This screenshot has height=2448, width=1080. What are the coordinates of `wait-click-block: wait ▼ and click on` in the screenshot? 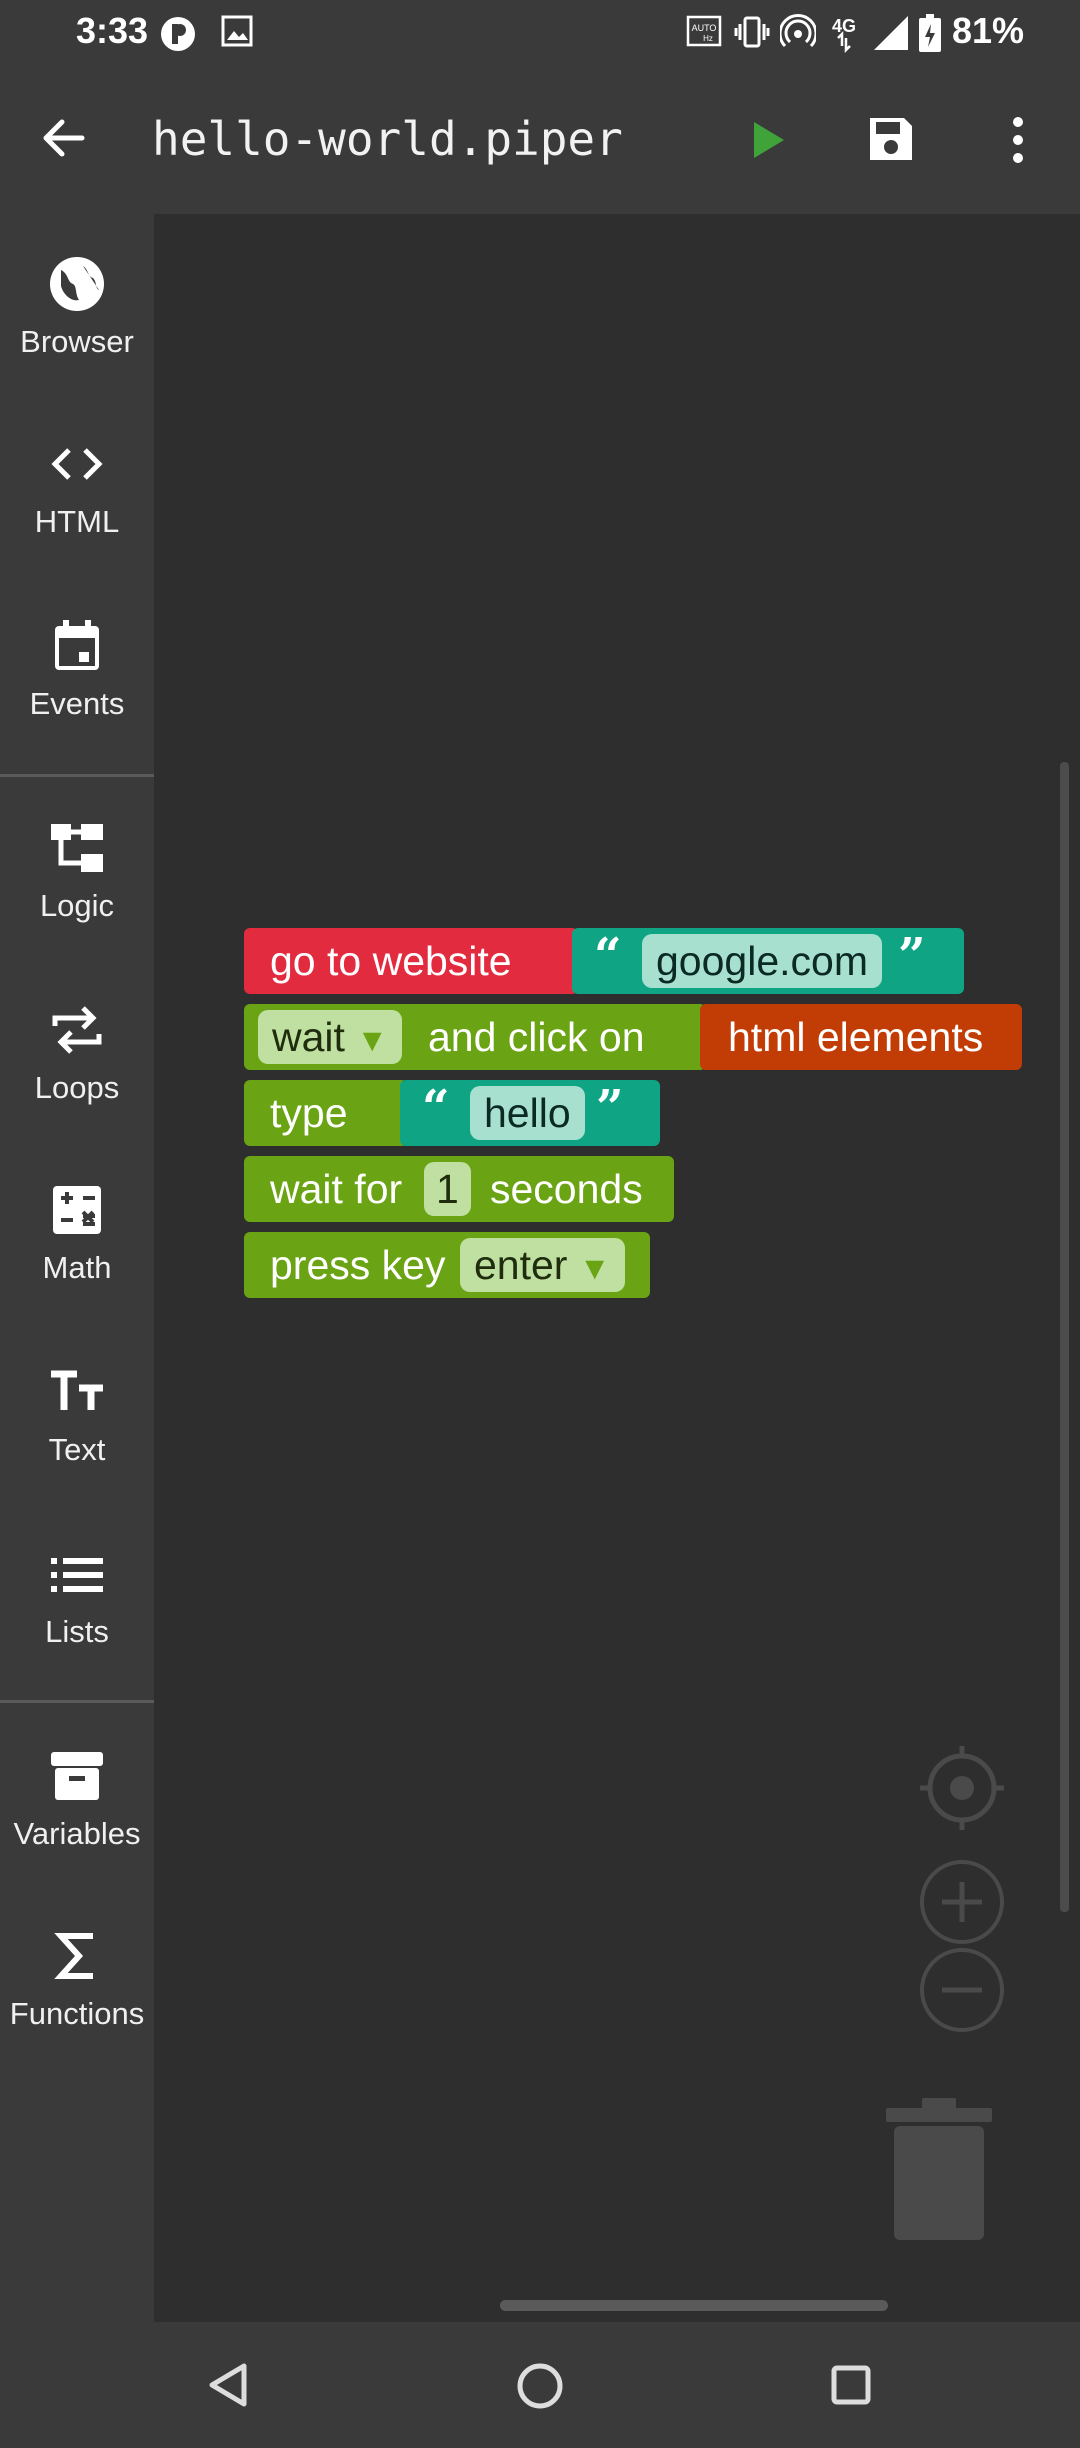 It's located at (475, 1037).